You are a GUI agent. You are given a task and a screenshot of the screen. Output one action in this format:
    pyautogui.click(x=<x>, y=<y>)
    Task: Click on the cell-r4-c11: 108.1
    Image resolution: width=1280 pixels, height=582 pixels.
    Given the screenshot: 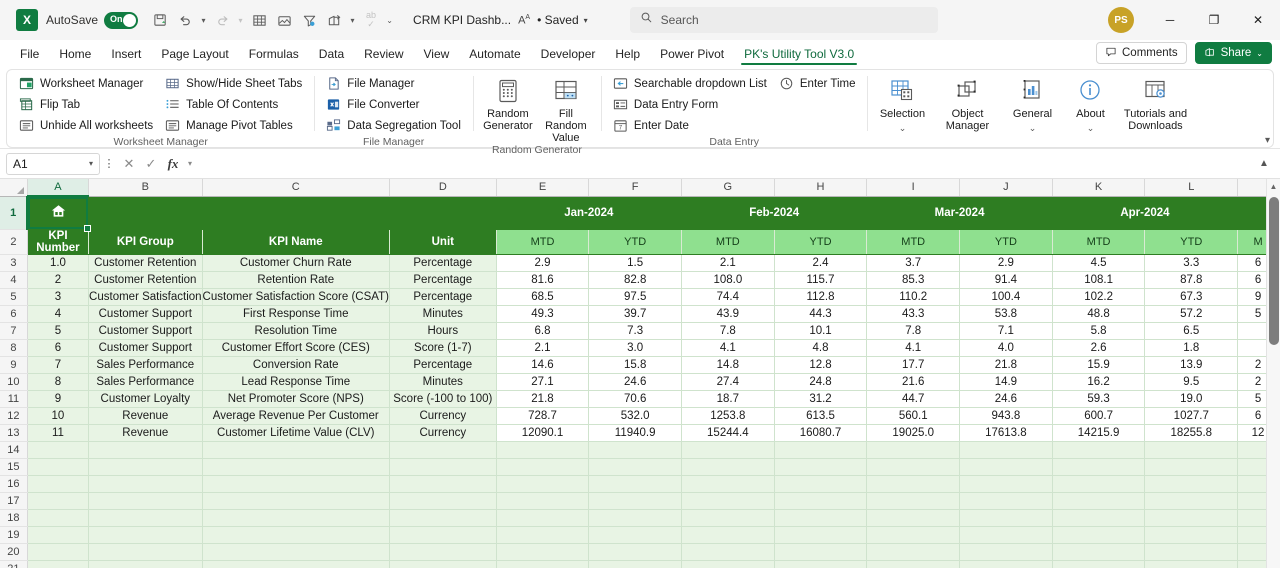 What is the action you would take?
    pyautogui.click(x=1099, y=280)
    